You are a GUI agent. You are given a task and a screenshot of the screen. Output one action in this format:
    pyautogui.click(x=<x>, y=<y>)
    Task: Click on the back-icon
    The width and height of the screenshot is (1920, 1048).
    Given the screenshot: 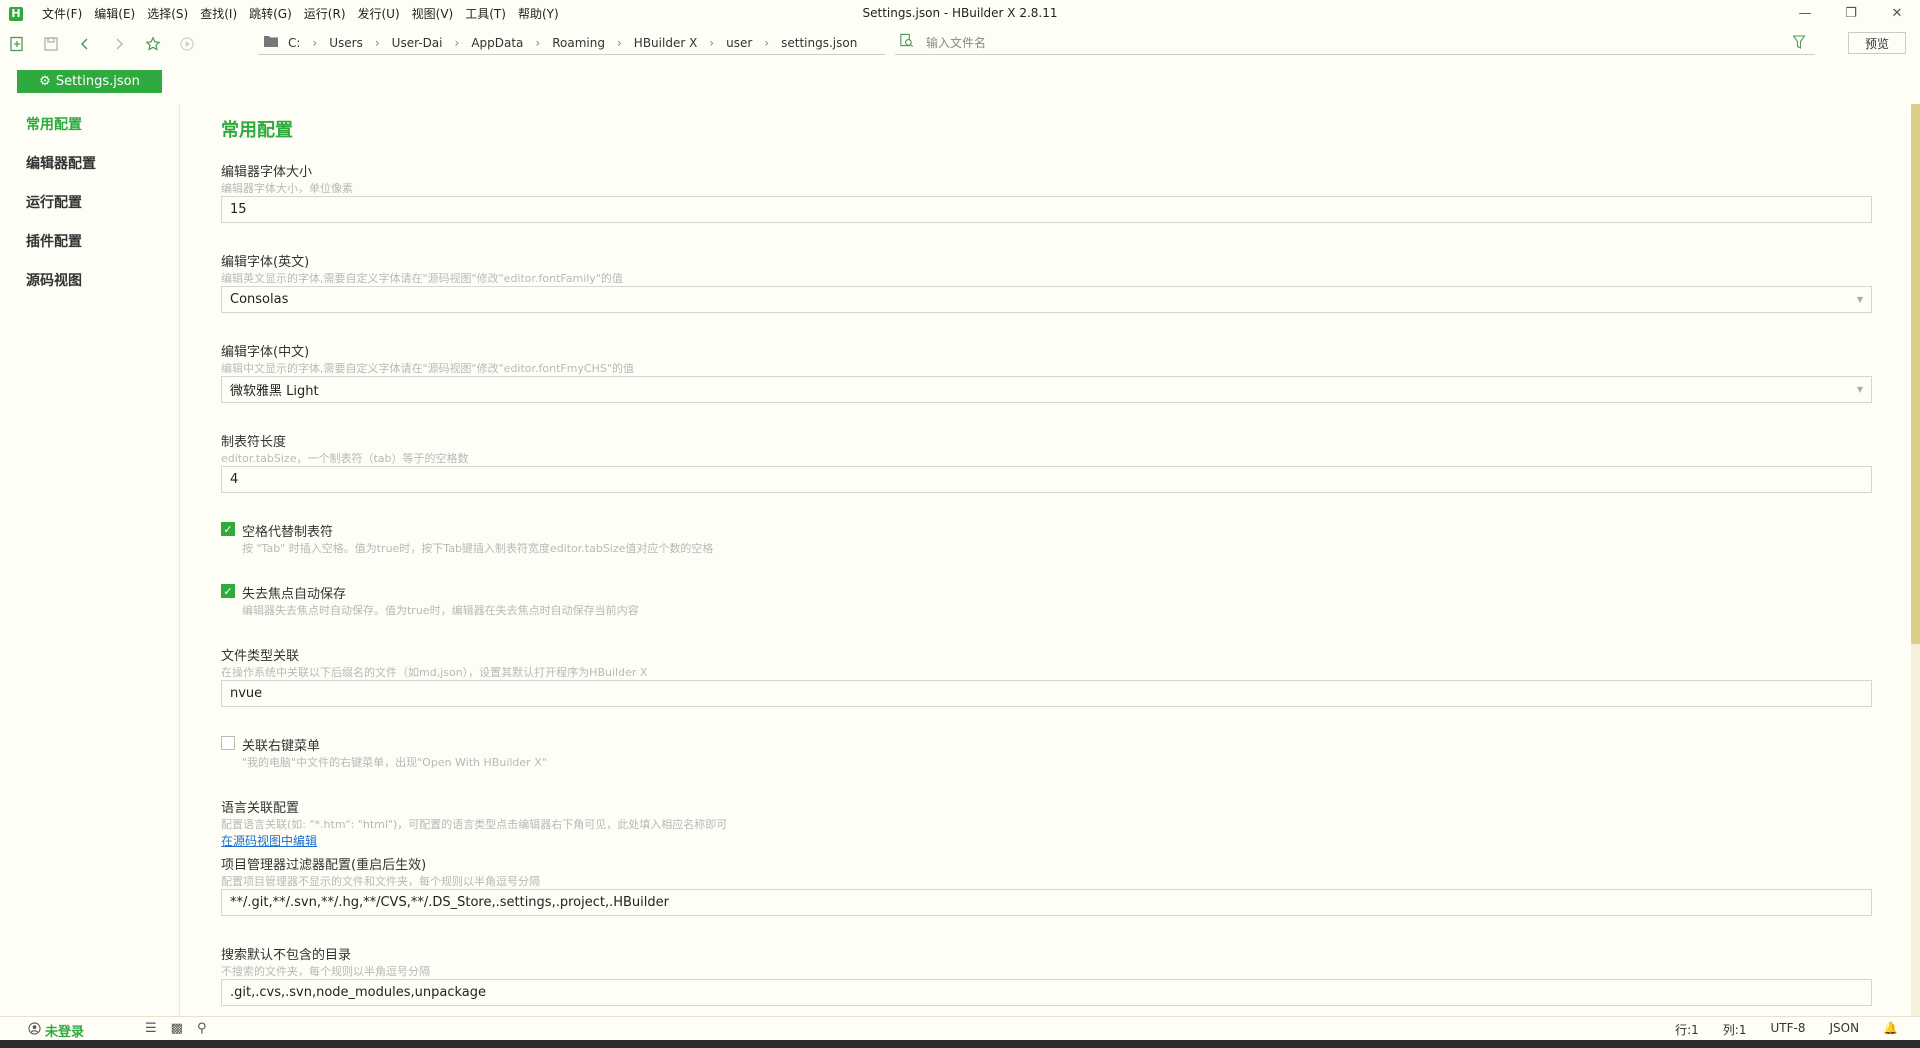 What is the action you would take?
    pyautogui.click(x=85, y=43)
    